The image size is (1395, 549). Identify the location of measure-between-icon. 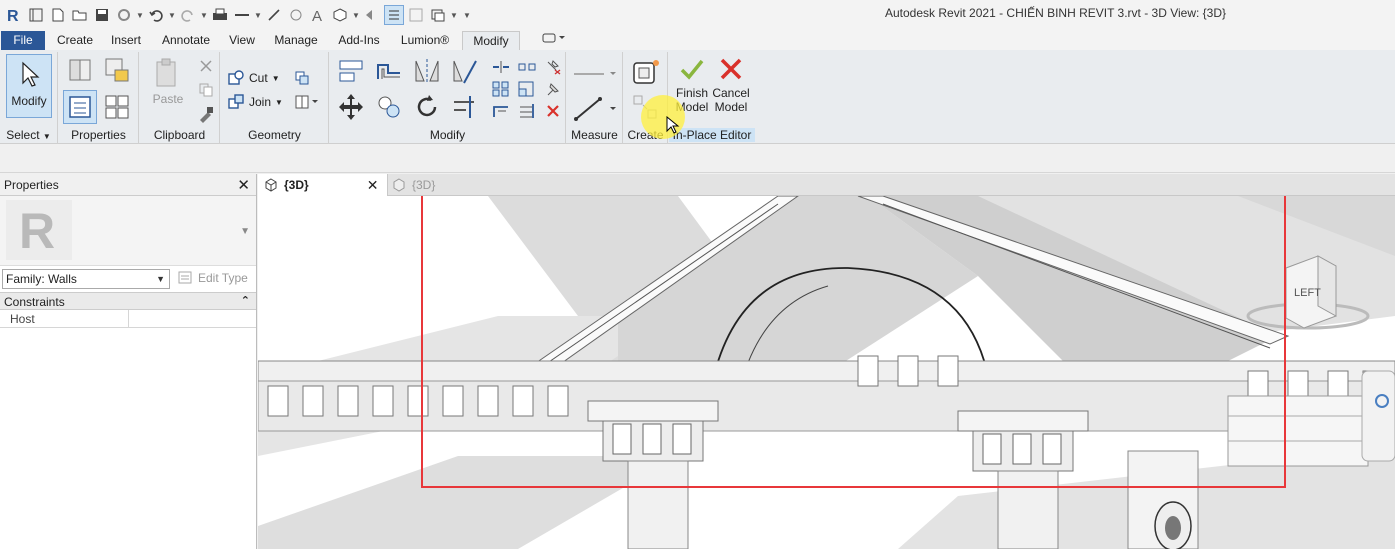
(595, 74).